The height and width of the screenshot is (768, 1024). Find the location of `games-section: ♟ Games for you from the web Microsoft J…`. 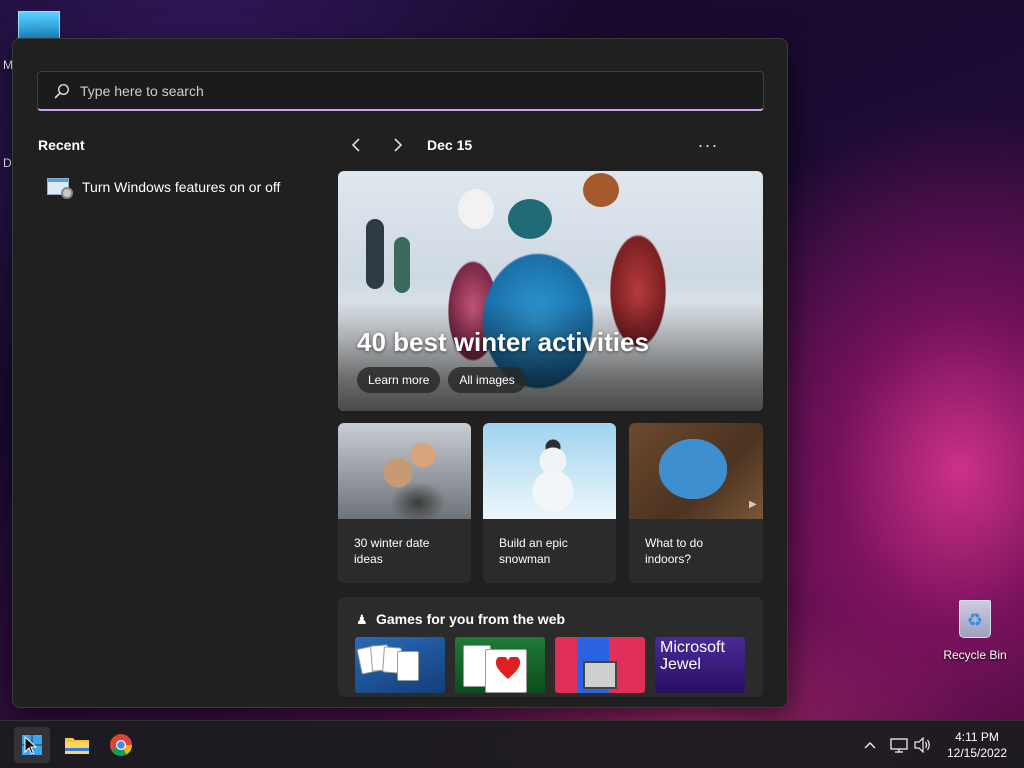

games-section: ♟ Games for you from the web Microsoft J… is located at coordinates (550, 647).